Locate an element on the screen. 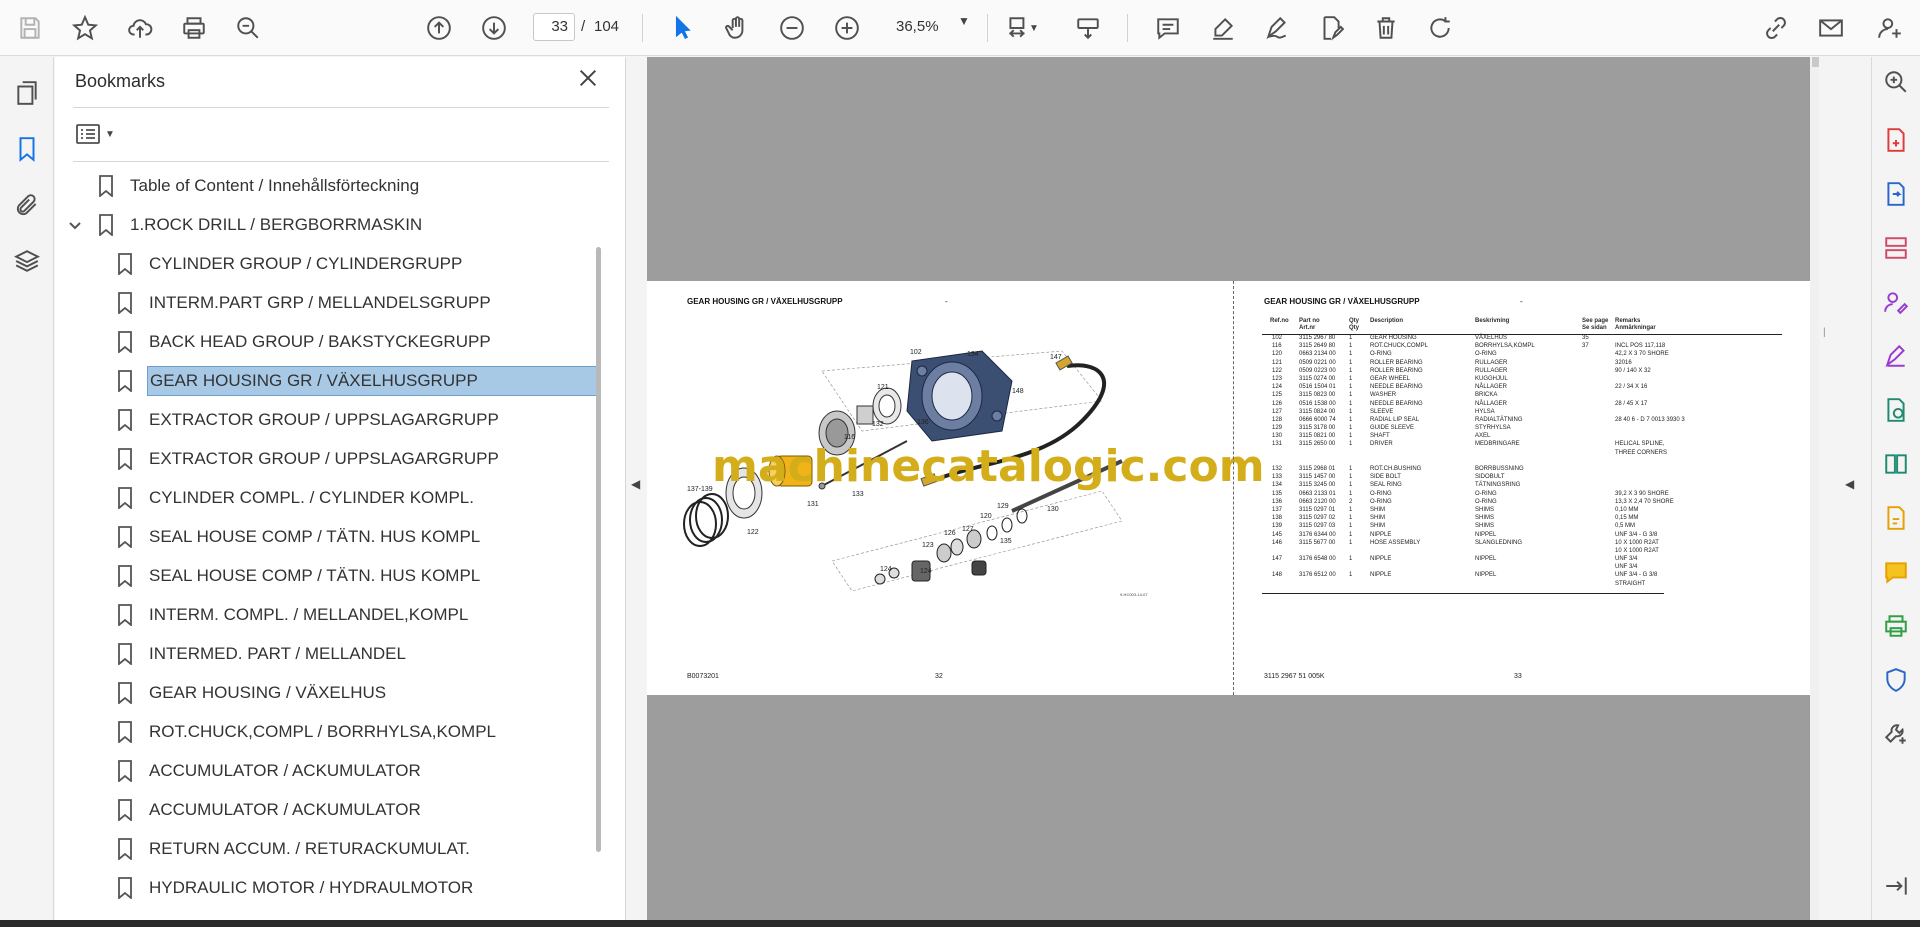 The width and height of the screenshot is (1920, 927). close-icon is located at coordinates (592, 82).